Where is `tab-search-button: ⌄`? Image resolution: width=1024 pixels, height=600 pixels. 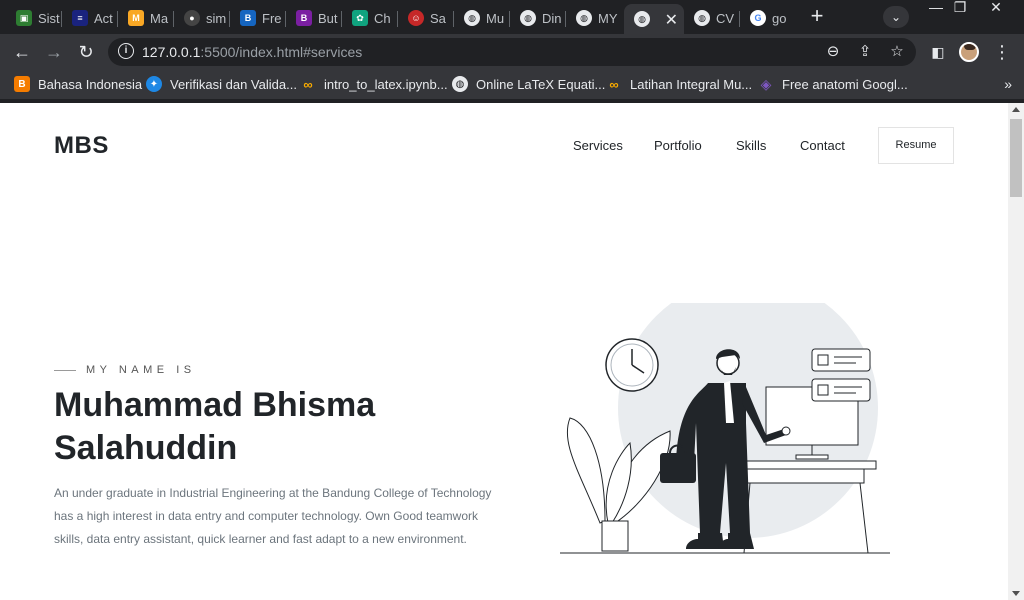
tab-search-button: ⌄ is located at coordinates (896, 17).